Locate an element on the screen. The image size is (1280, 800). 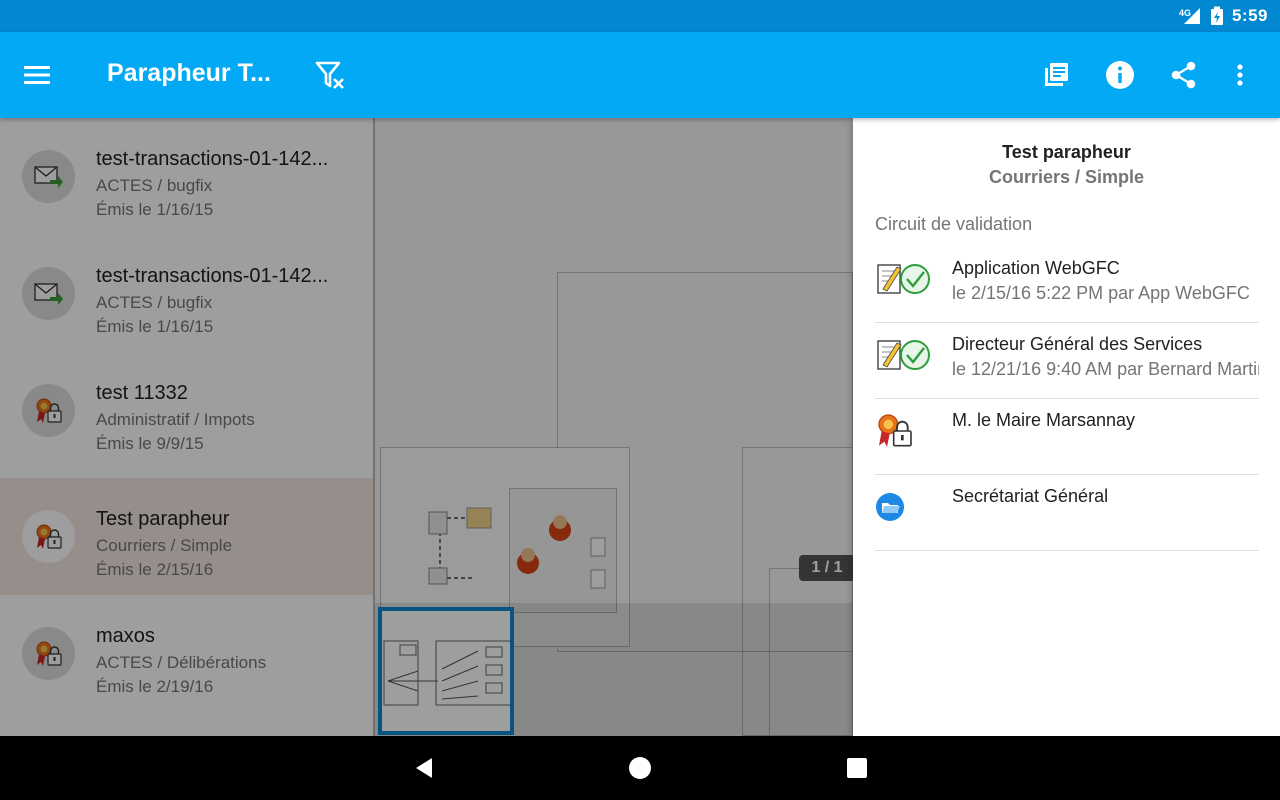
step-name: M. le Maire Marsannay is located at coordinates (1044, 420).